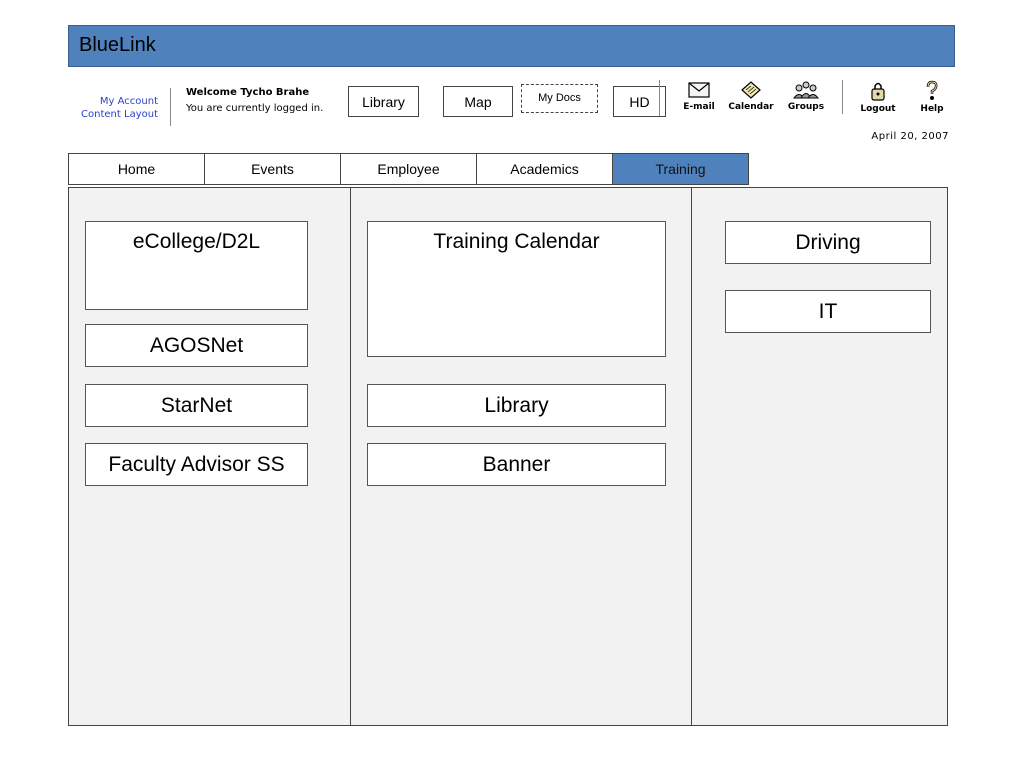  Describe the element at coordinates (110, 101) in the screenshot. I see `my-account-link: My Account` at that location.